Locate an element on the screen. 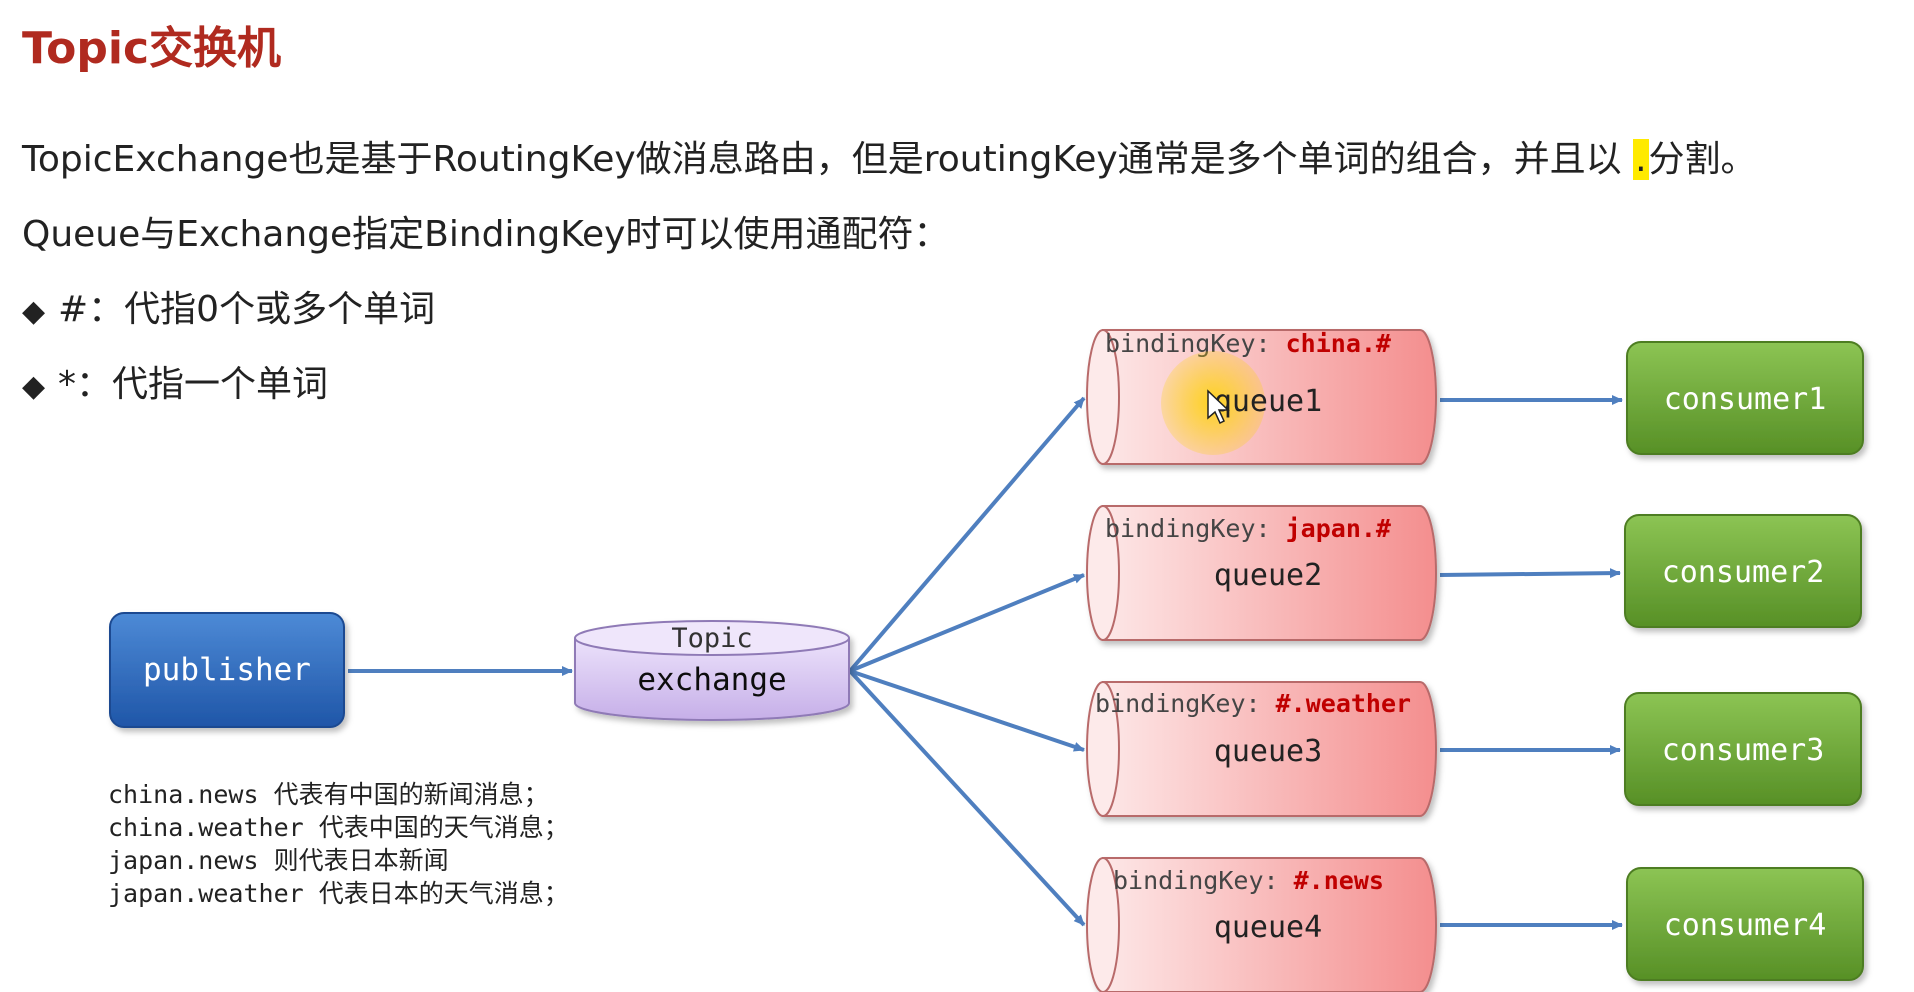 Image resolution: width=1914 pixels, height=992 pixels. consumer3-label: consumer3 is located at coordinates (1743, 750).